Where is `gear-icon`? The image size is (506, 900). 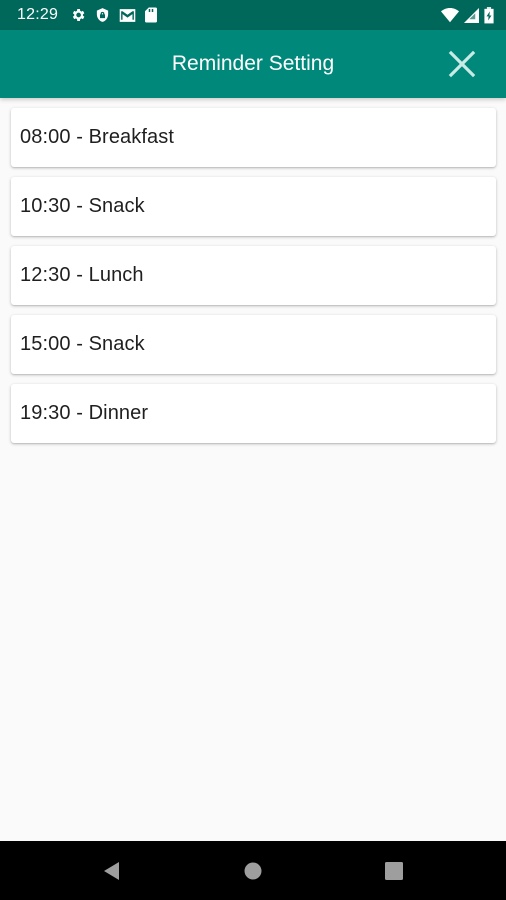 gear-icon is located at coordinates (78, 15).